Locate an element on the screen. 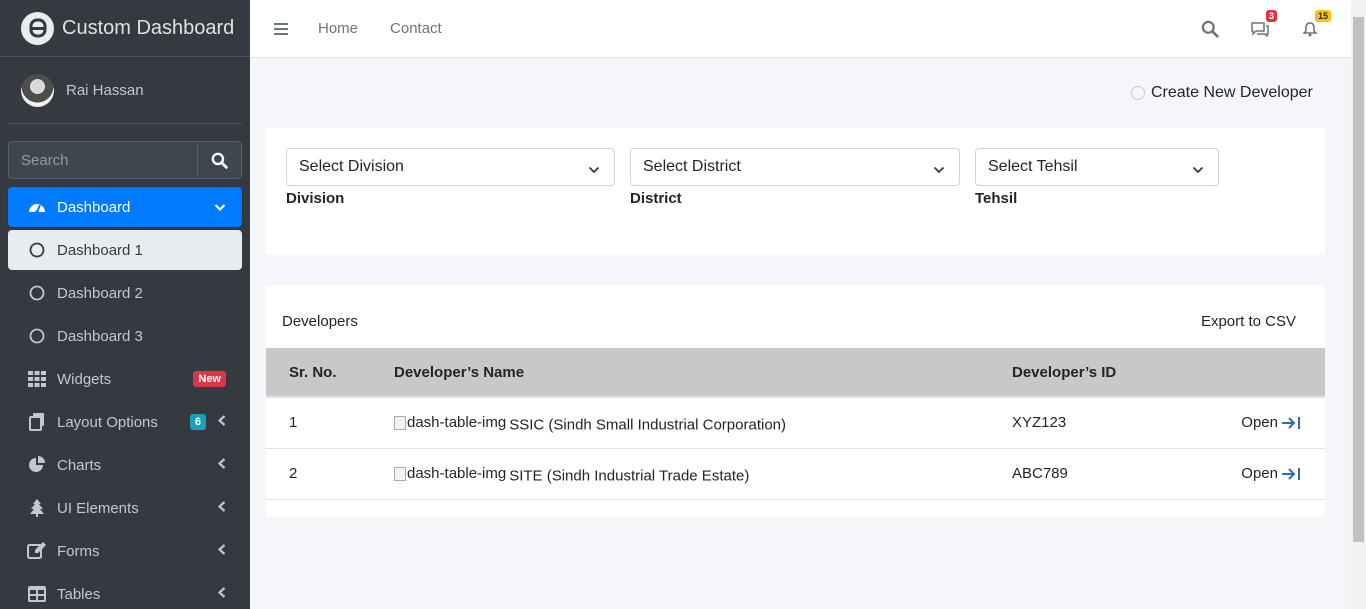 The height and width of the screenshot is (609, 1366). cell-developer-id: XYZ123 is located at coordinates (1039, 422).